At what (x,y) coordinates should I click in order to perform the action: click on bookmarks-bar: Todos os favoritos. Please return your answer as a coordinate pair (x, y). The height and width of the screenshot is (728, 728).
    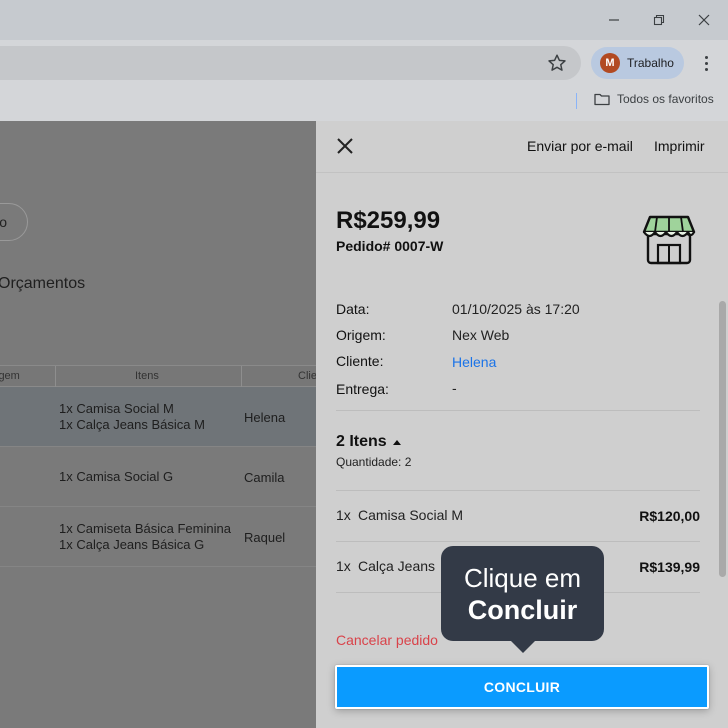
    Looking at the image, I should click on (364, 103).